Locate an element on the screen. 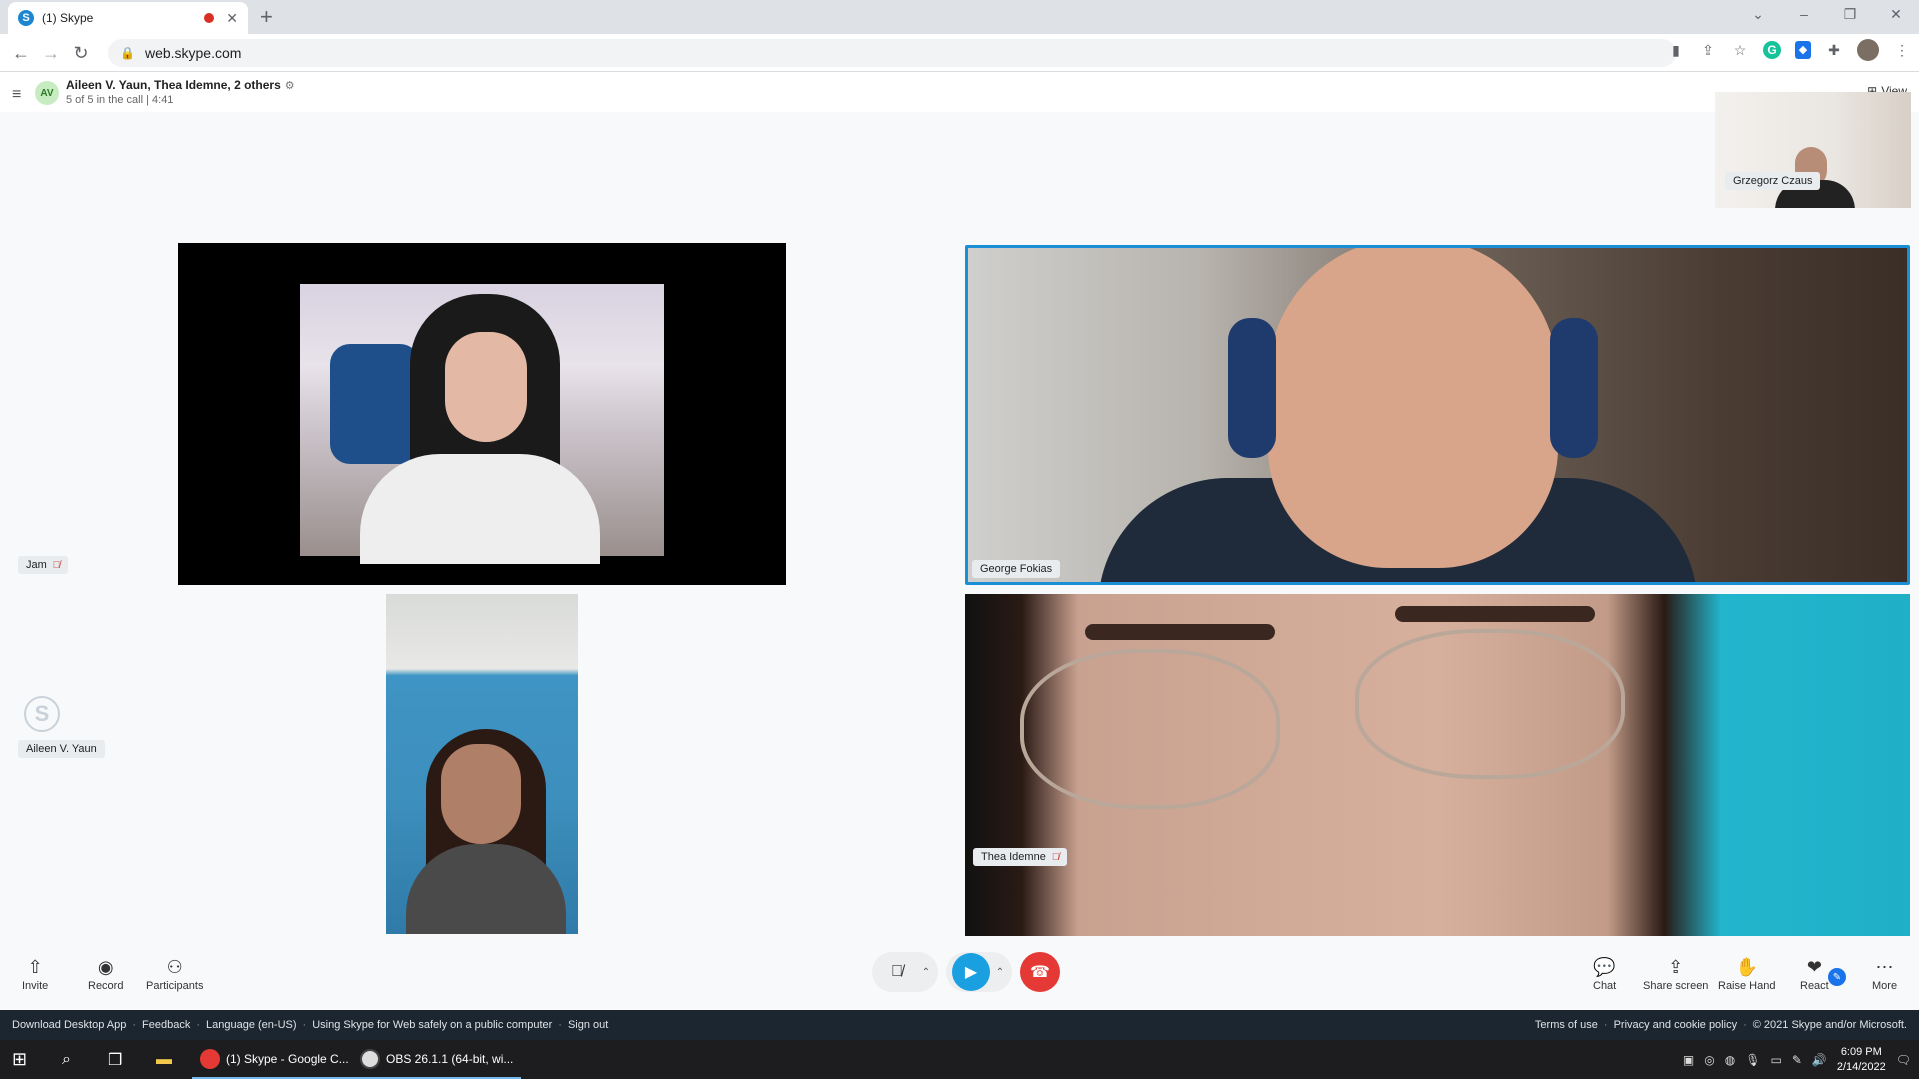 The image size is (1919, 1079). windows-start-icon: ⊞ is located at coordinates (19, 1059).